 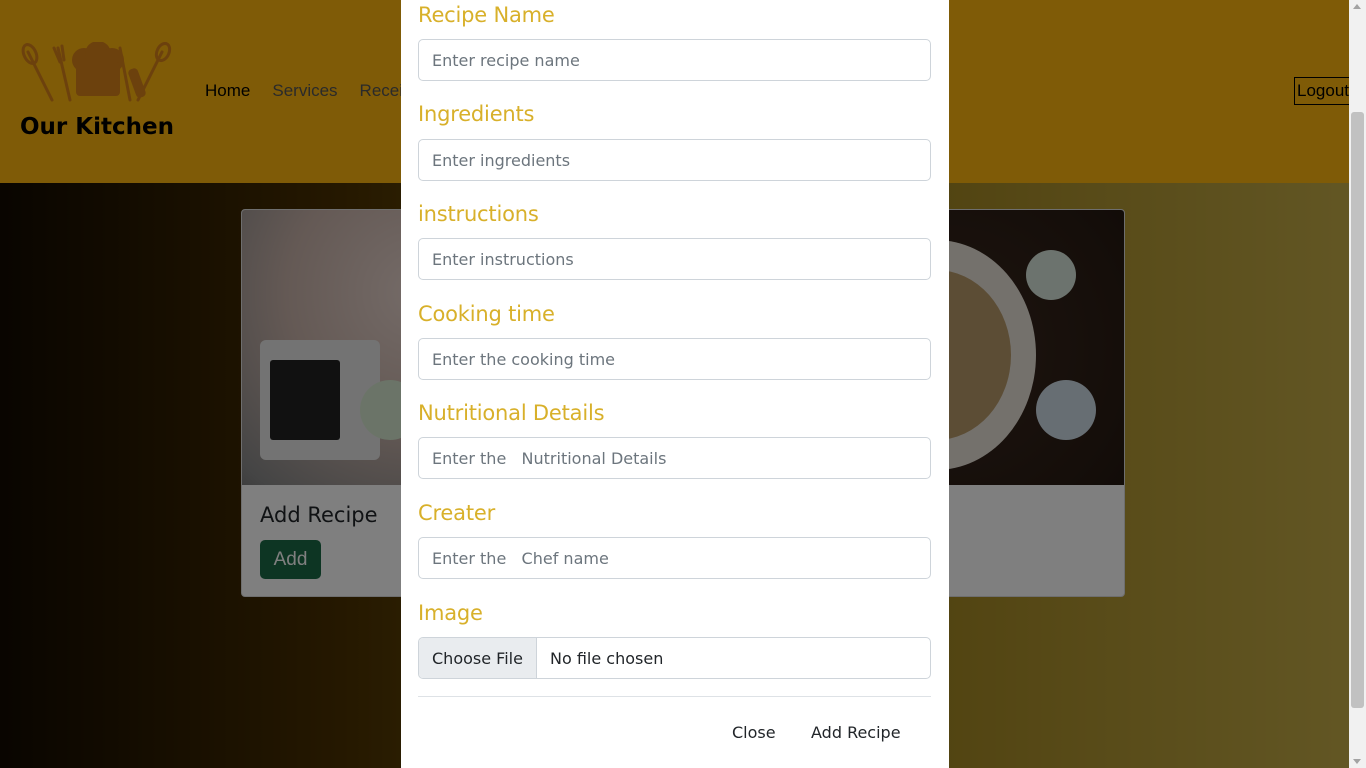 What do you see at coordinates (478, 658) in the screenshot?
I see `choose-file-button: Choose File` at bounding box center [478, 658].